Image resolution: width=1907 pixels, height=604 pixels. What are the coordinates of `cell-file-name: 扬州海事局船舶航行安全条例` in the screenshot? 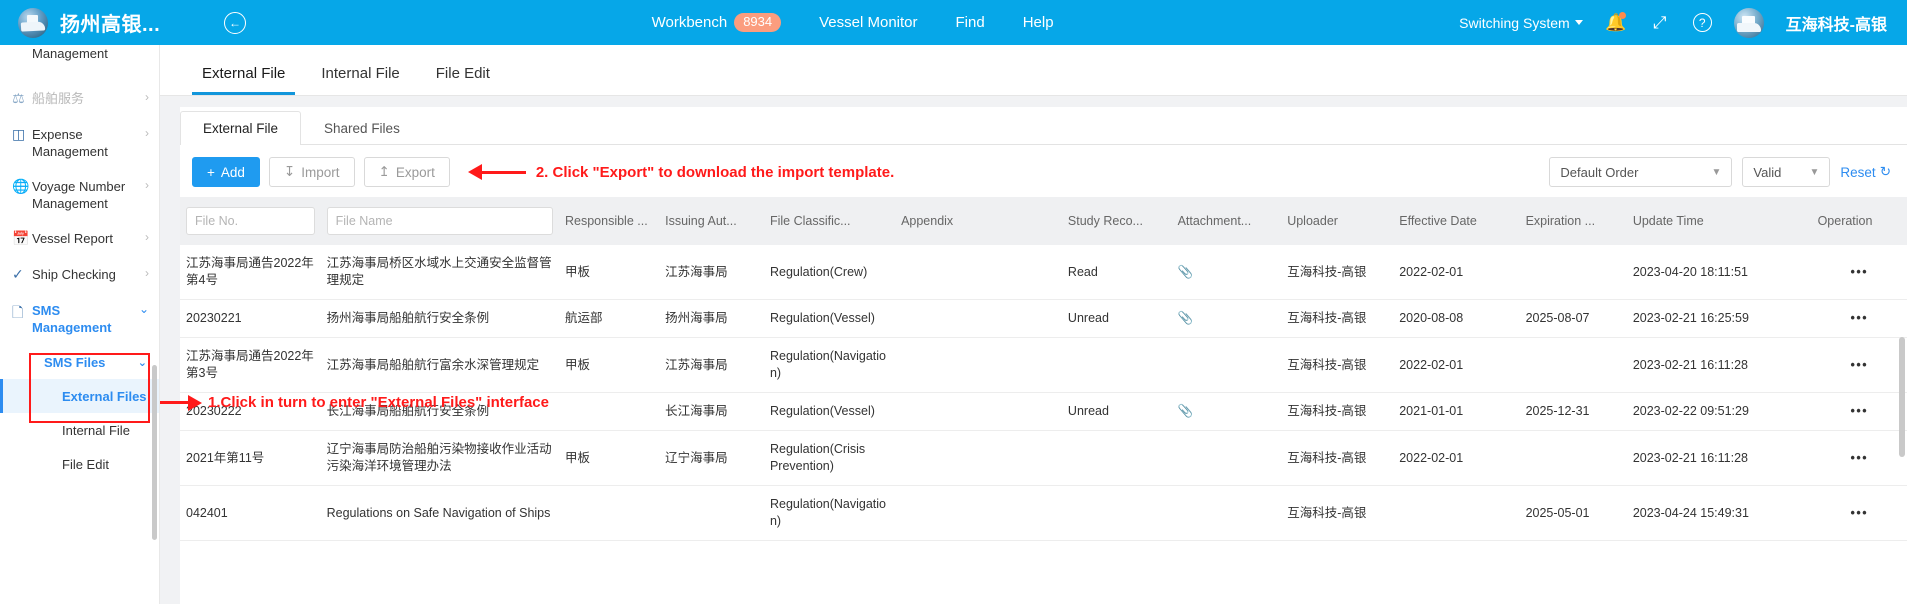 It's located at (439, 318).